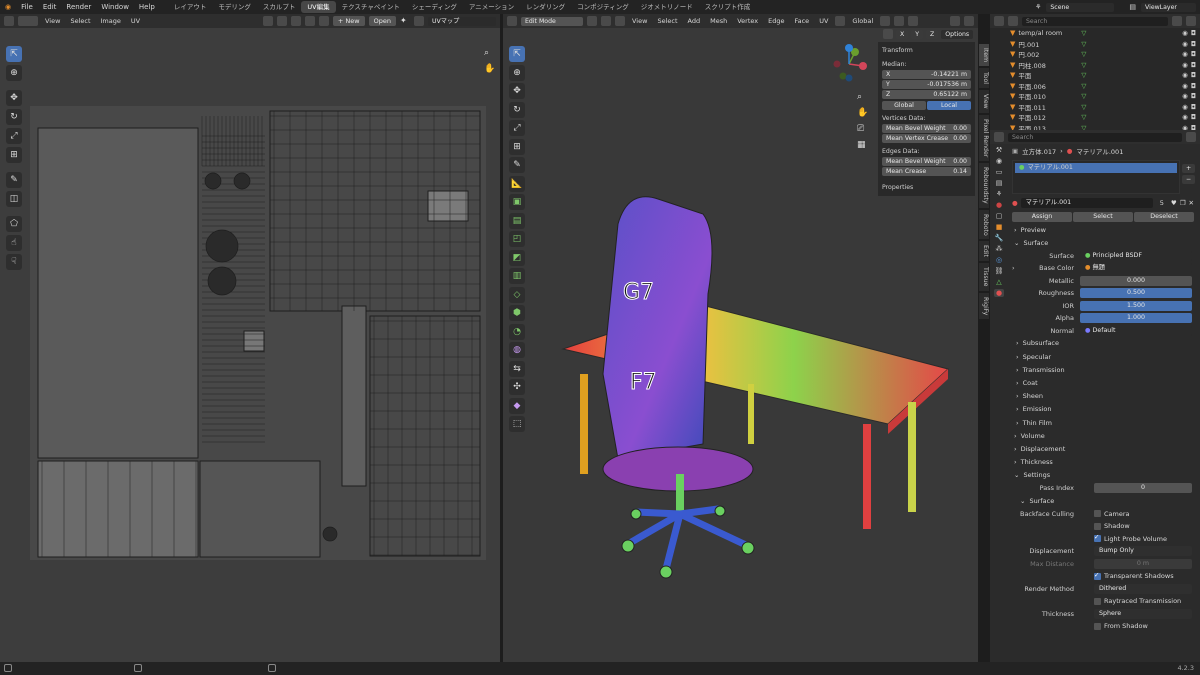 The width and height of the screenshot is (1200, 675). Describe the element at coordinates (888, 34) in the screenshot. I see `mesh-edit-overlay-icon` at that location.